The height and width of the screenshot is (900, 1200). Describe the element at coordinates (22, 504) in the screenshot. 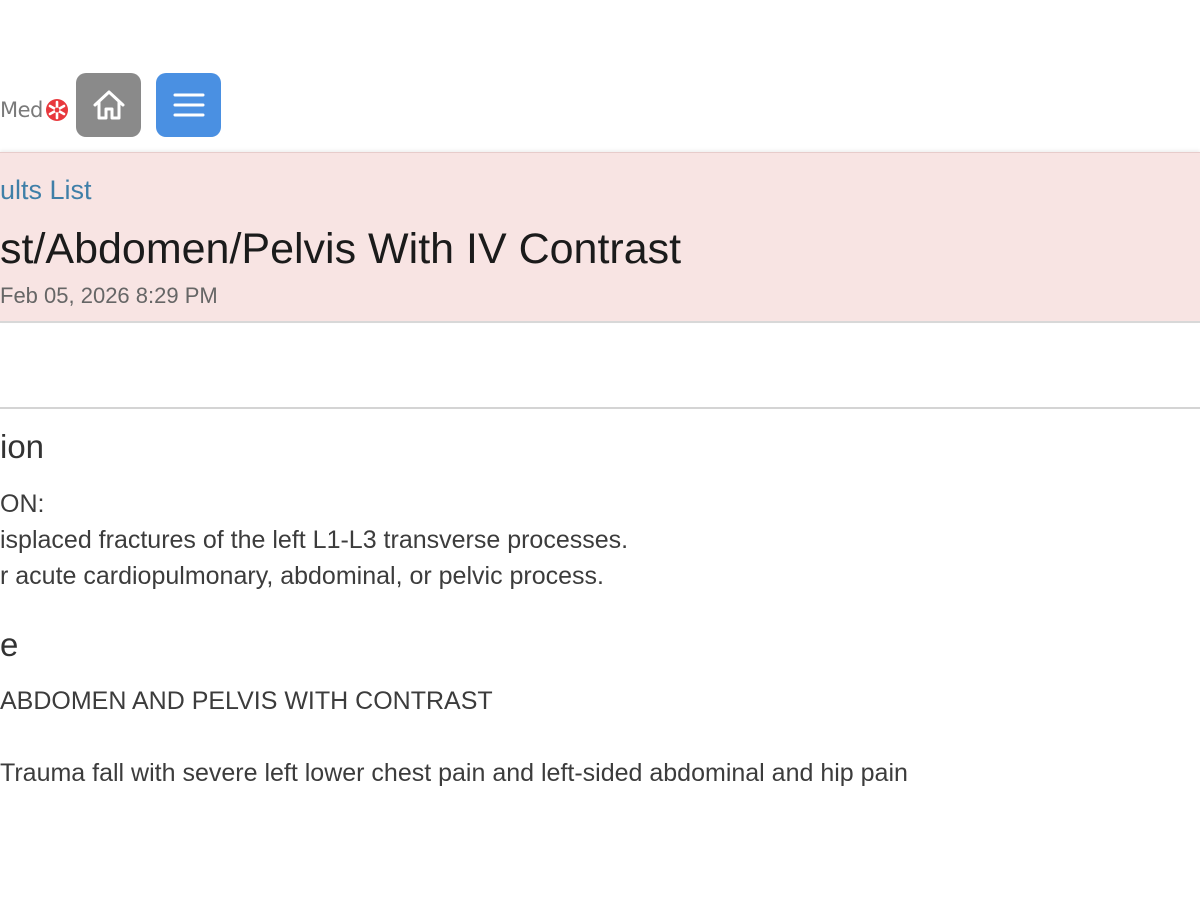

I see `impression-line: ON:` at that location.